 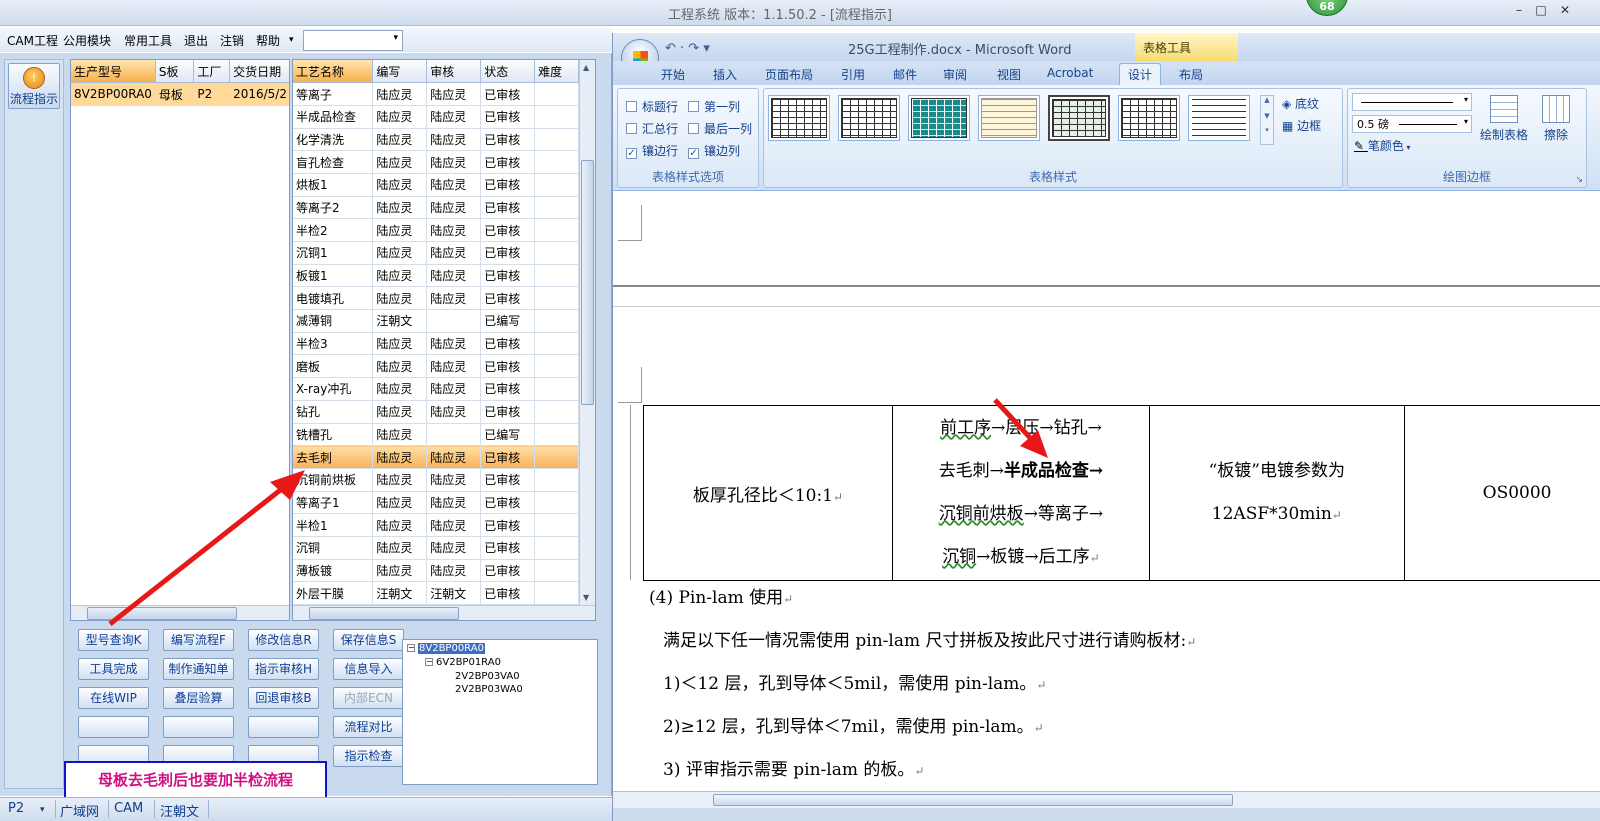 I want to click on action-button: 叠层验算, so click(x=198, y=698).